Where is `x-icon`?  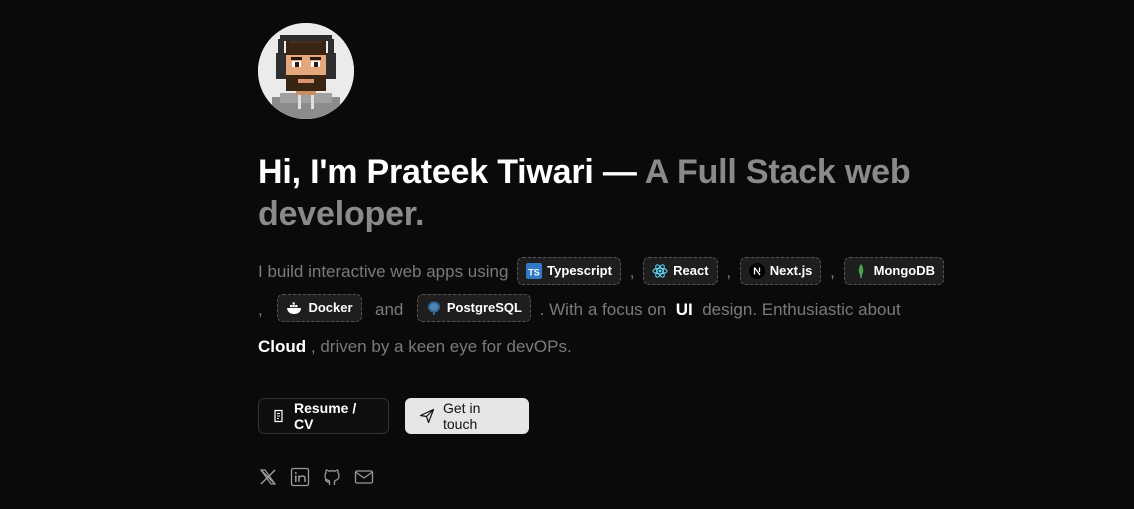
x-icon is located at coordinates (268, 477).